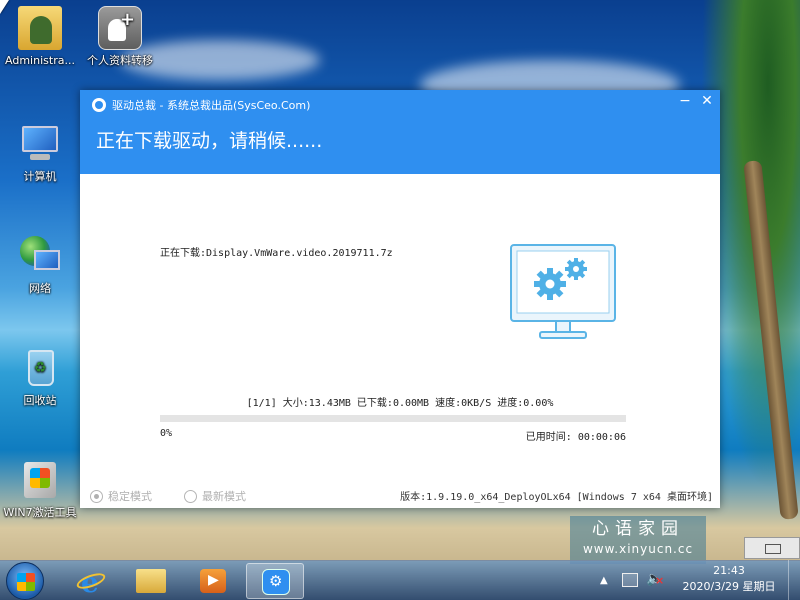 The width and height of the screenshot is (800, 600). I want to click on desktop-icon-label: 网络, so click(40, 288).